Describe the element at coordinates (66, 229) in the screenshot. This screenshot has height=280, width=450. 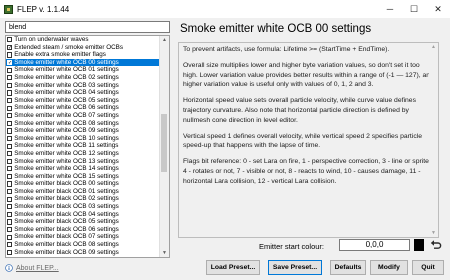
I see `list-item-label: Smoke emitter black OCB 06 settings` at that location.